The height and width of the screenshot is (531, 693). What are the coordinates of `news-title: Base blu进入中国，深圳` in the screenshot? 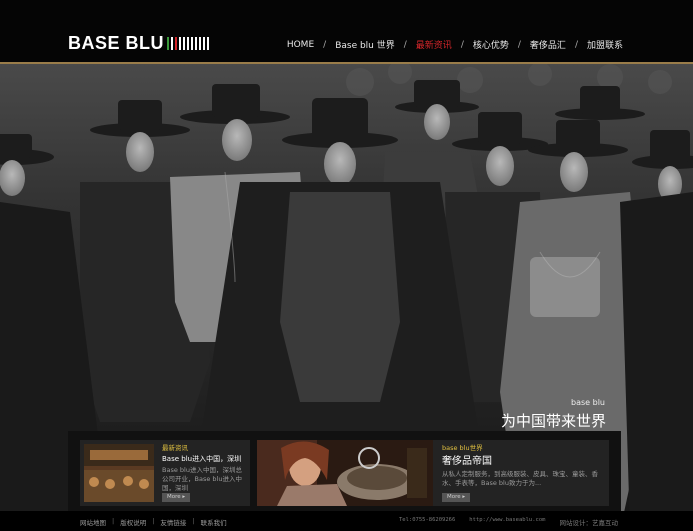 It's located at (204, 459).